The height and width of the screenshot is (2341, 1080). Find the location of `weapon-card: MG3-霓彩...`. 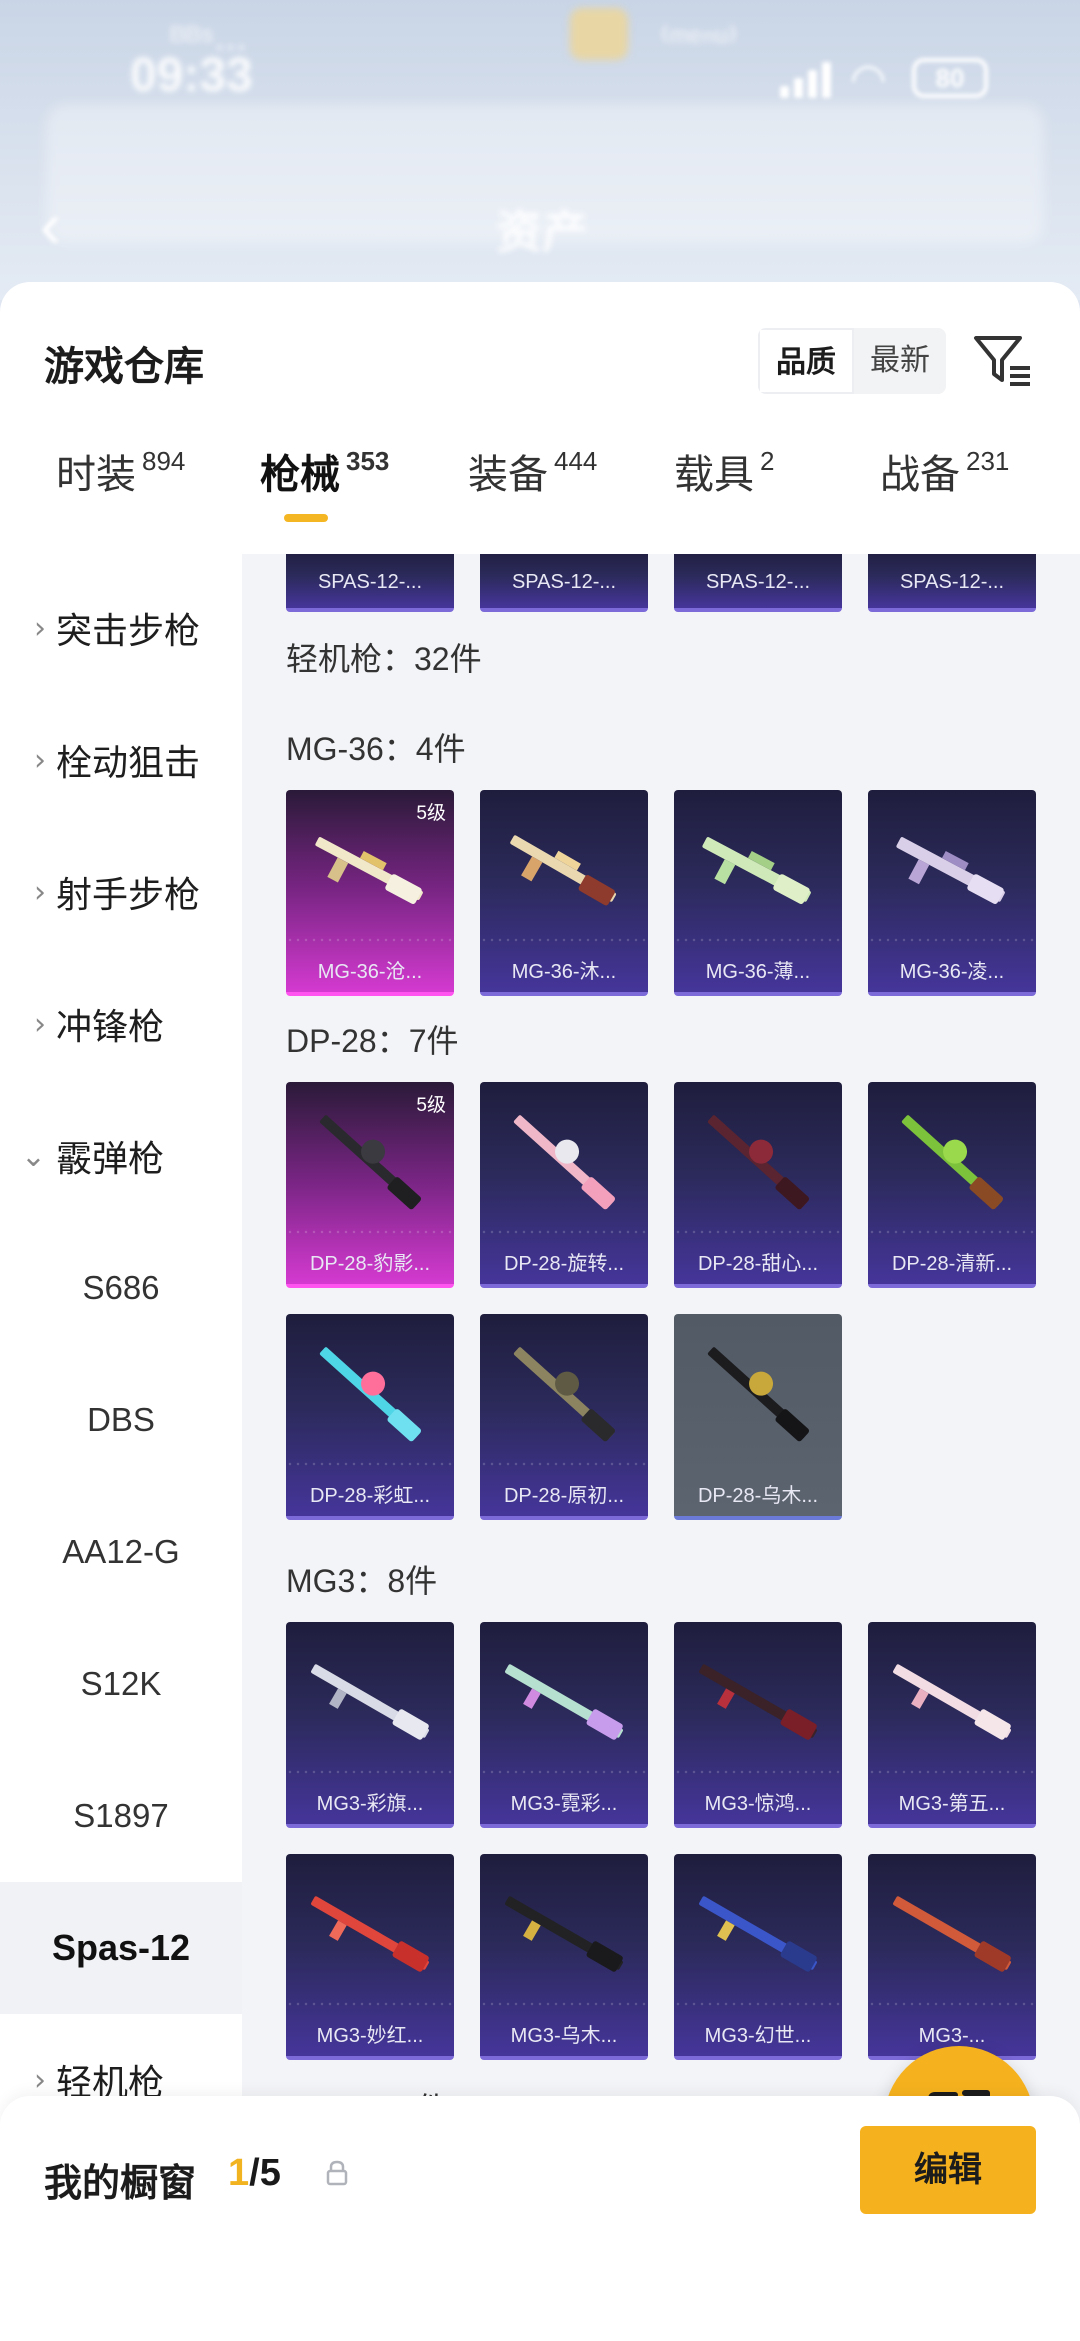

weapon-card: MG3-霓彩... is located at coordinates (564, 1725).